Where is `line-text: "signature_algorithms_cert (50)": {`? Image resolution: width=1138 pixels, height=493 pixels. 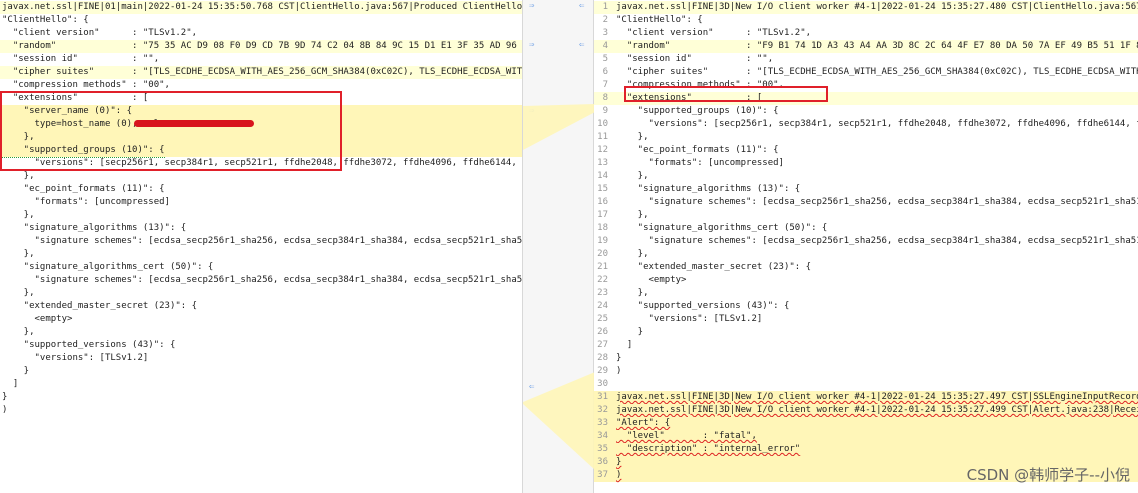
line-text: "signature_algorithms_cert (50)": { is located at coordinates (108, 267).